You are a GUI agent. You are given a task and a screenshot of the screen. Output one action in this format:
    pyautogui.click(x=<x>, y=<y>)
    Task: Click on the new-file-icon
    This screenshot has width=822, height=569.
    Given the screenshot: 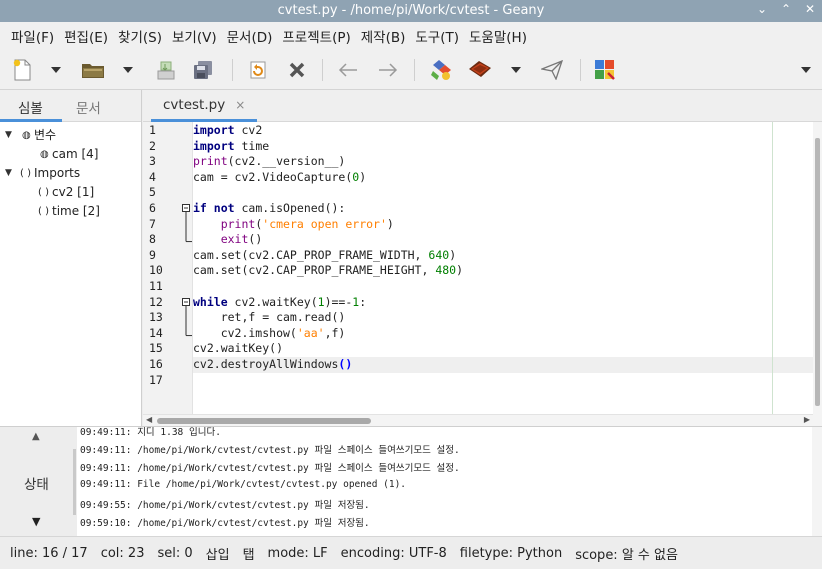 What is the action you would take?
    pyautogui.click(x=22, y=70)
    